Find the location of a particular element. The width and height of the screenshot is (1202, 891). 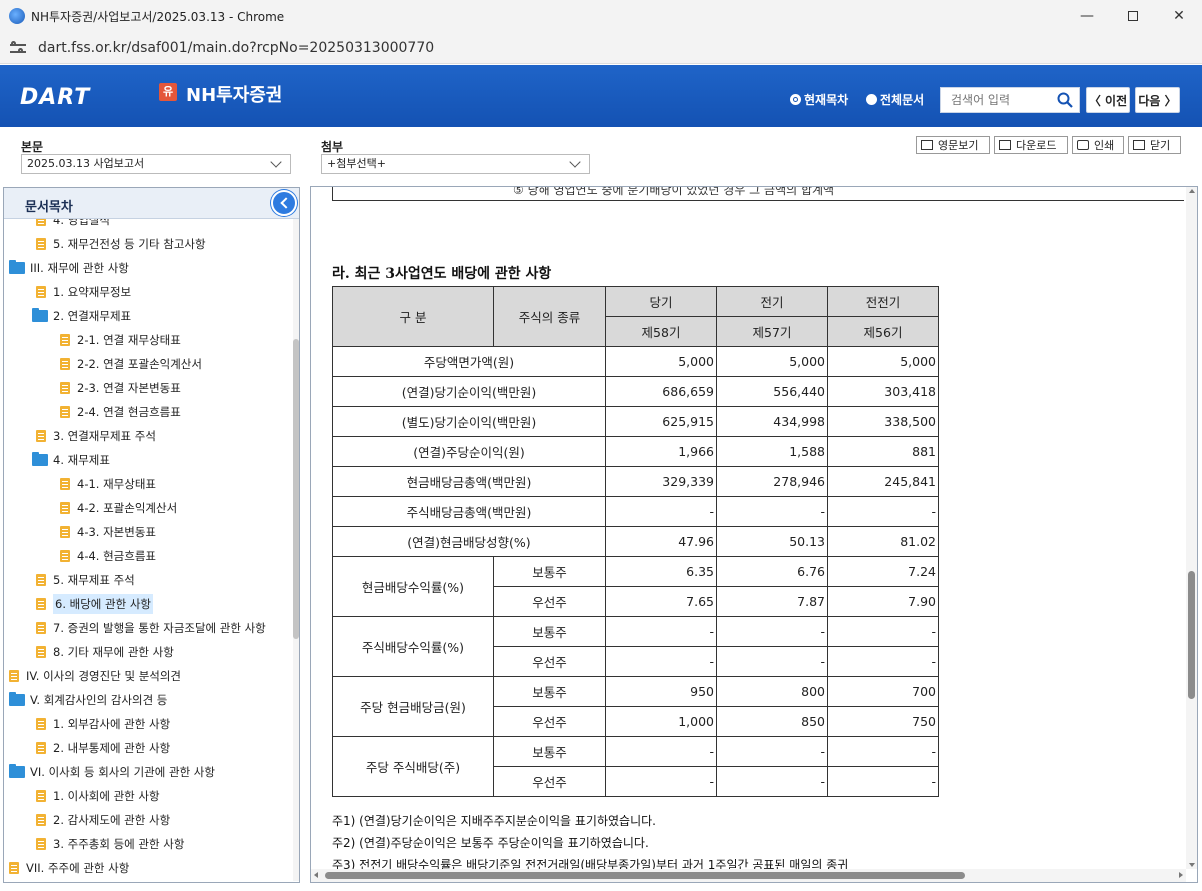

table-cell: 950 is located at coordinates (661, 691).